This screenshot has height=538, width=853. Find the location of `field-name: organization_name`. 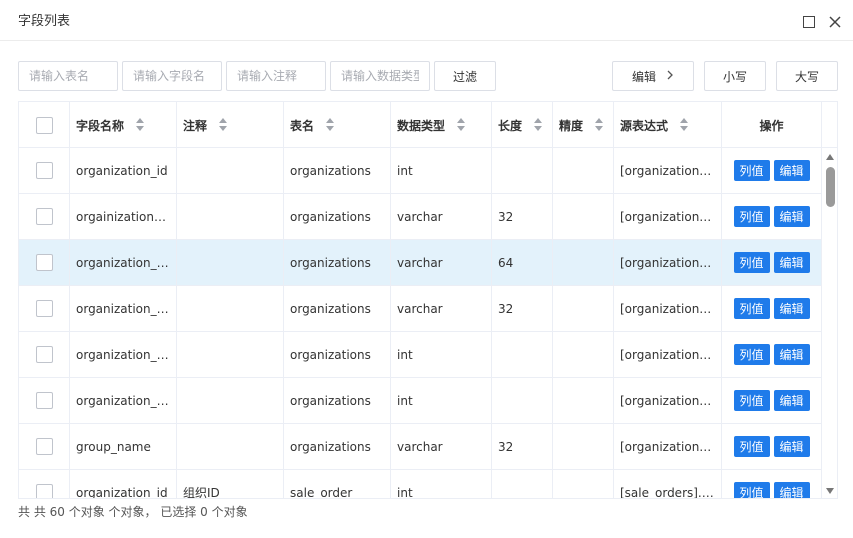

field-name: organization_name is located at coordinates (126, 262).